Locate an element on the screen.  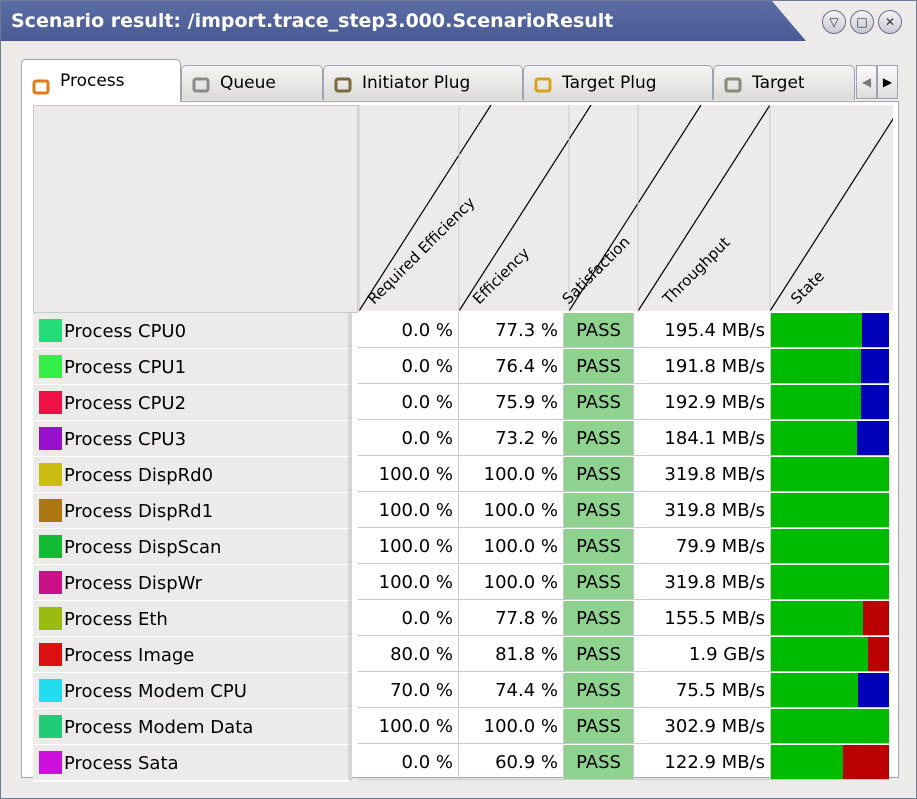
process-name: Process CPU1 is located at coordinates (125, 367).